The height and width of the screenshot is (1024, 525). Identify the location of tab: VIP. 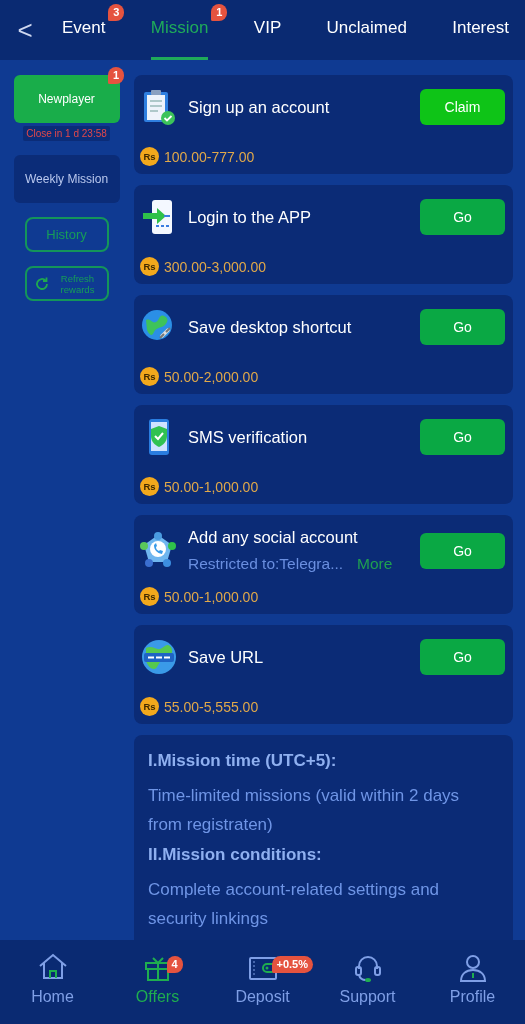
(267, 30).